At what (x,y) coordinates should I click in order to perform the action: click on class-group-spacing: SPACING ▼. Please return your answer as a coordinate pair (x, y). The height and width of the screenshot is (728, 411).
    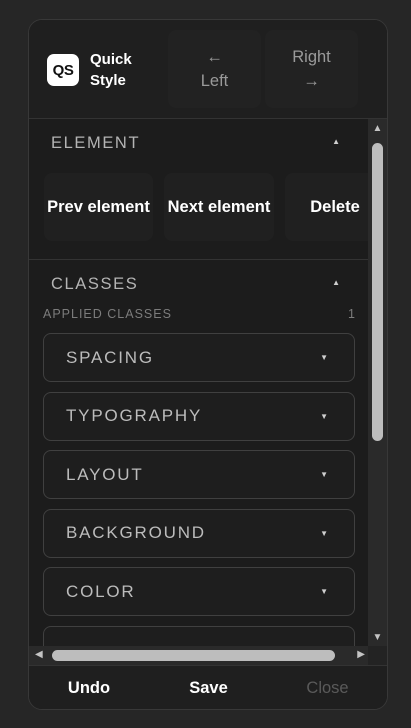
    Looking at the image, I should click on (199, 357).